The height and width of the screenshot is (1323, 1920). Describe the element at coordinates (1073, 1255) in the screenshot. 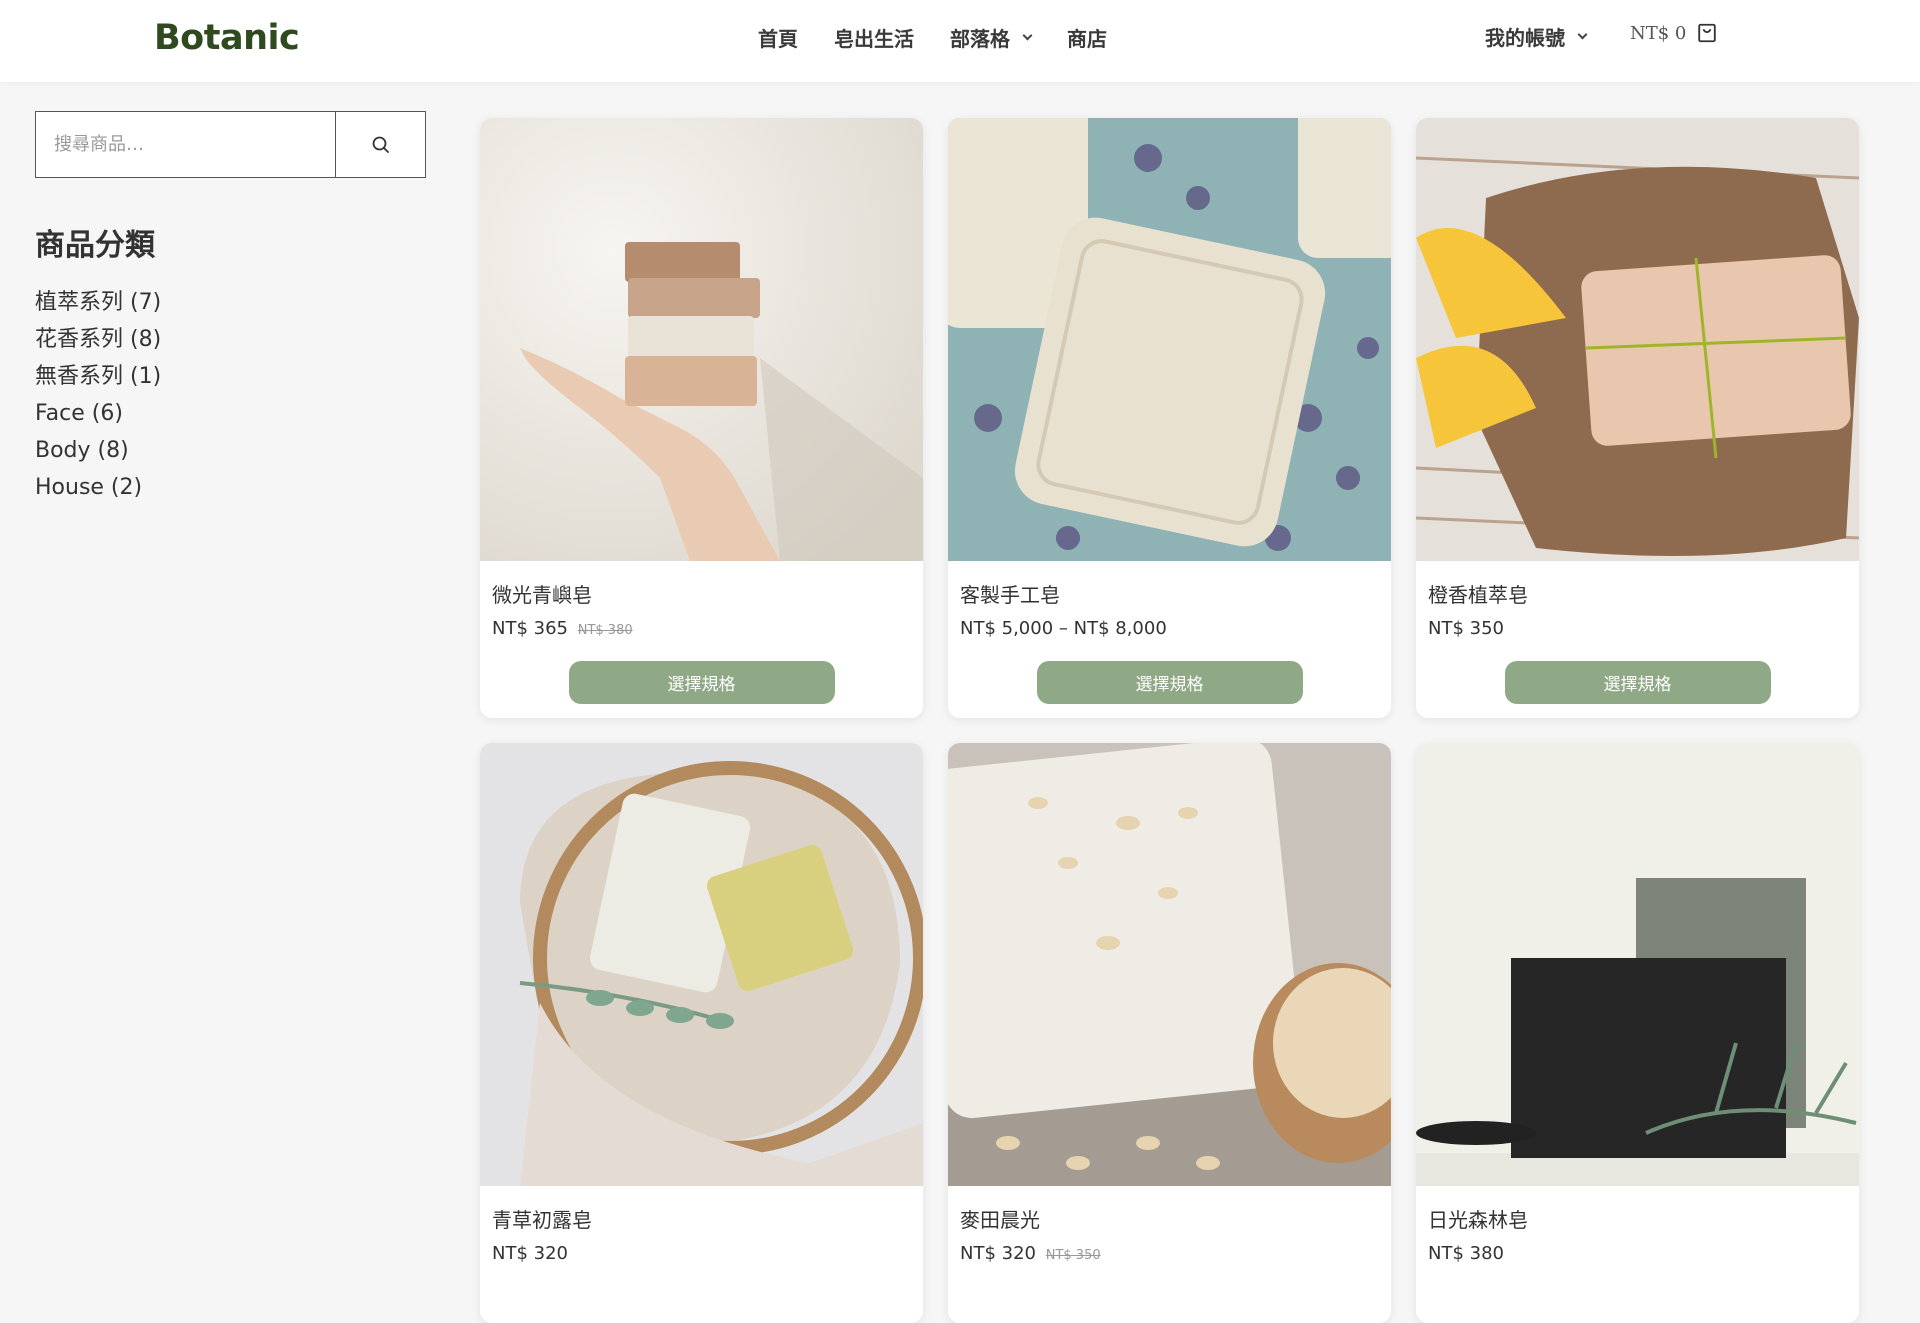

I see `original-price: NT$ 350` at that location.